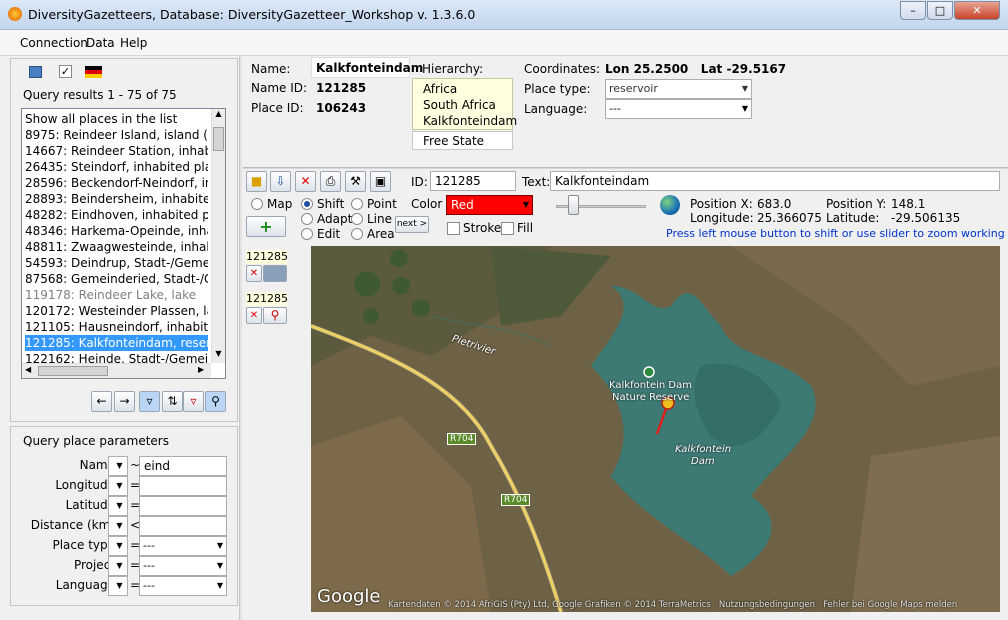 Image resolution: width=1008 pixels, height=620 pixels. I want to click on globe-icon, so click(670, 205).